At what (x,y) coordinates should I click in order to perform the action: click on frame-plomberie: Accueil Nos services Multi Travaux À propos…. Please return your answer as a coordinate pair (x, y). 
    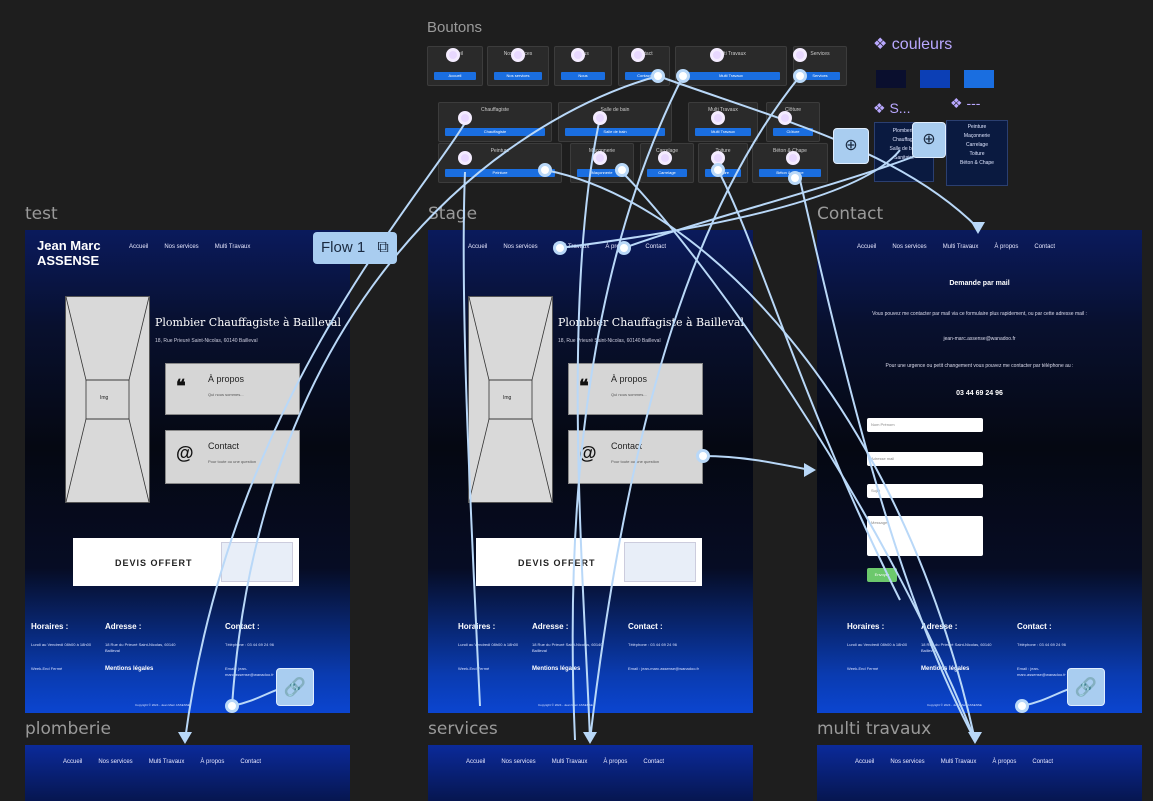
    Looking at the image, I should click on (187, 773).